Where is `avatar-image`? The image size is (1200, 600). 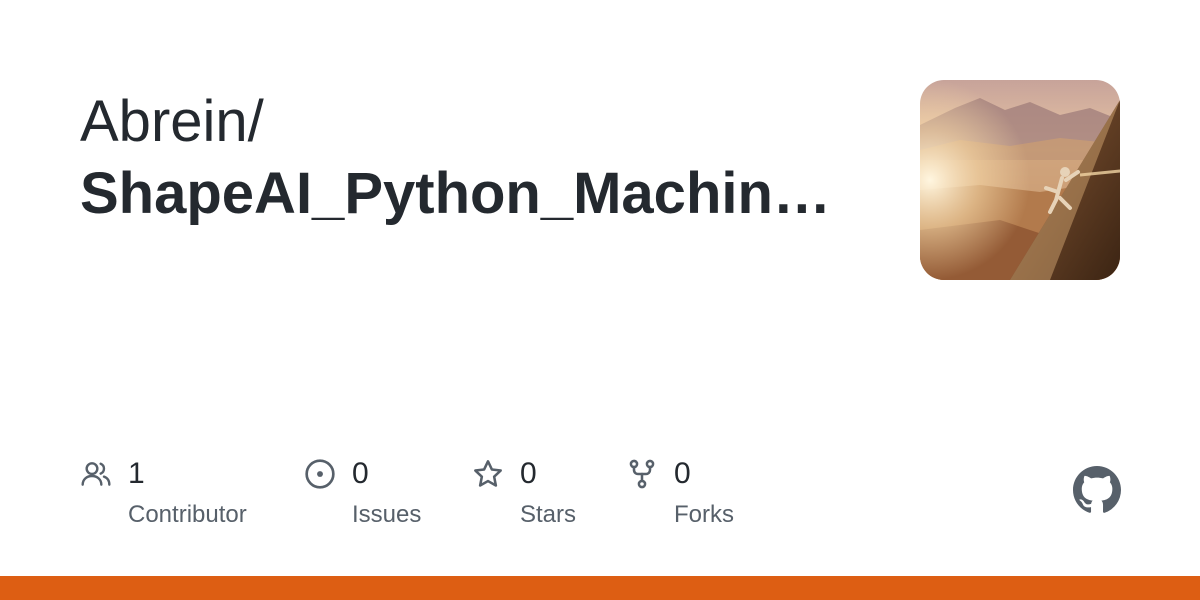 avatar-image is located at coordinates (1020, 180).